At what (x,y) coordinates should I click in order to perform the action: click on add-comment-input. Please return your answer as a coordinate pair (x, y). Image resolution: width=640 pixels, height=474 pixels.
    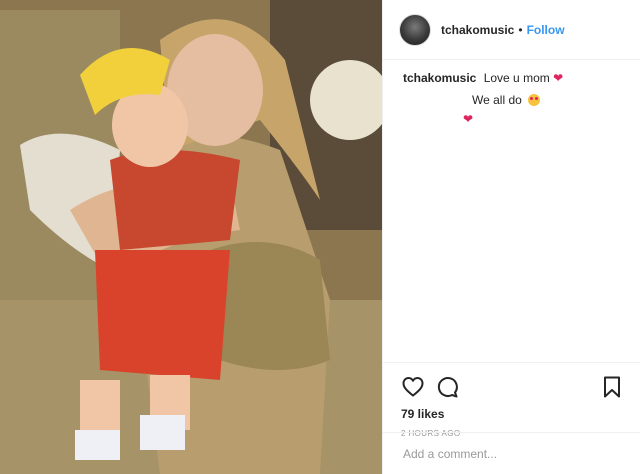
    Looking at the image, I should click on (511, 453).